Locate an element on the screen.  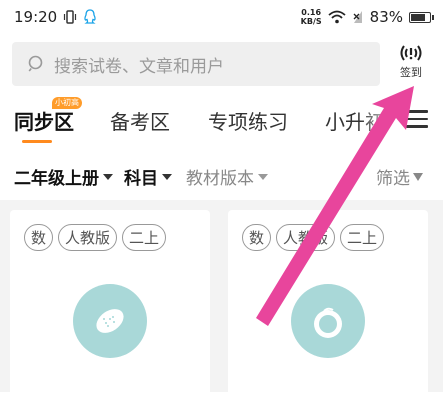
battery-percent: 83% is located at coordinates (386, 17).